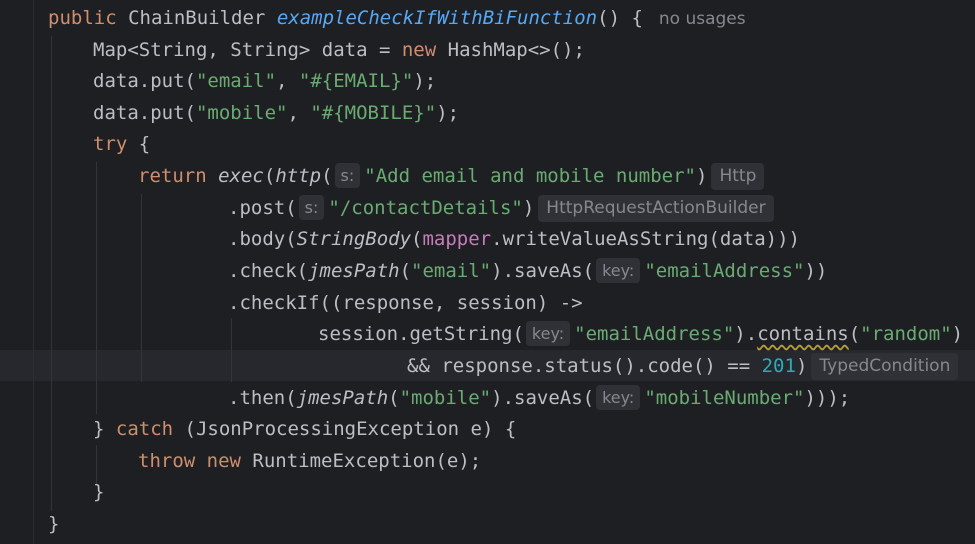 The height and width of the screenshot is (544, 975). I want to click on method-call: StringBody, so click(354, 239).